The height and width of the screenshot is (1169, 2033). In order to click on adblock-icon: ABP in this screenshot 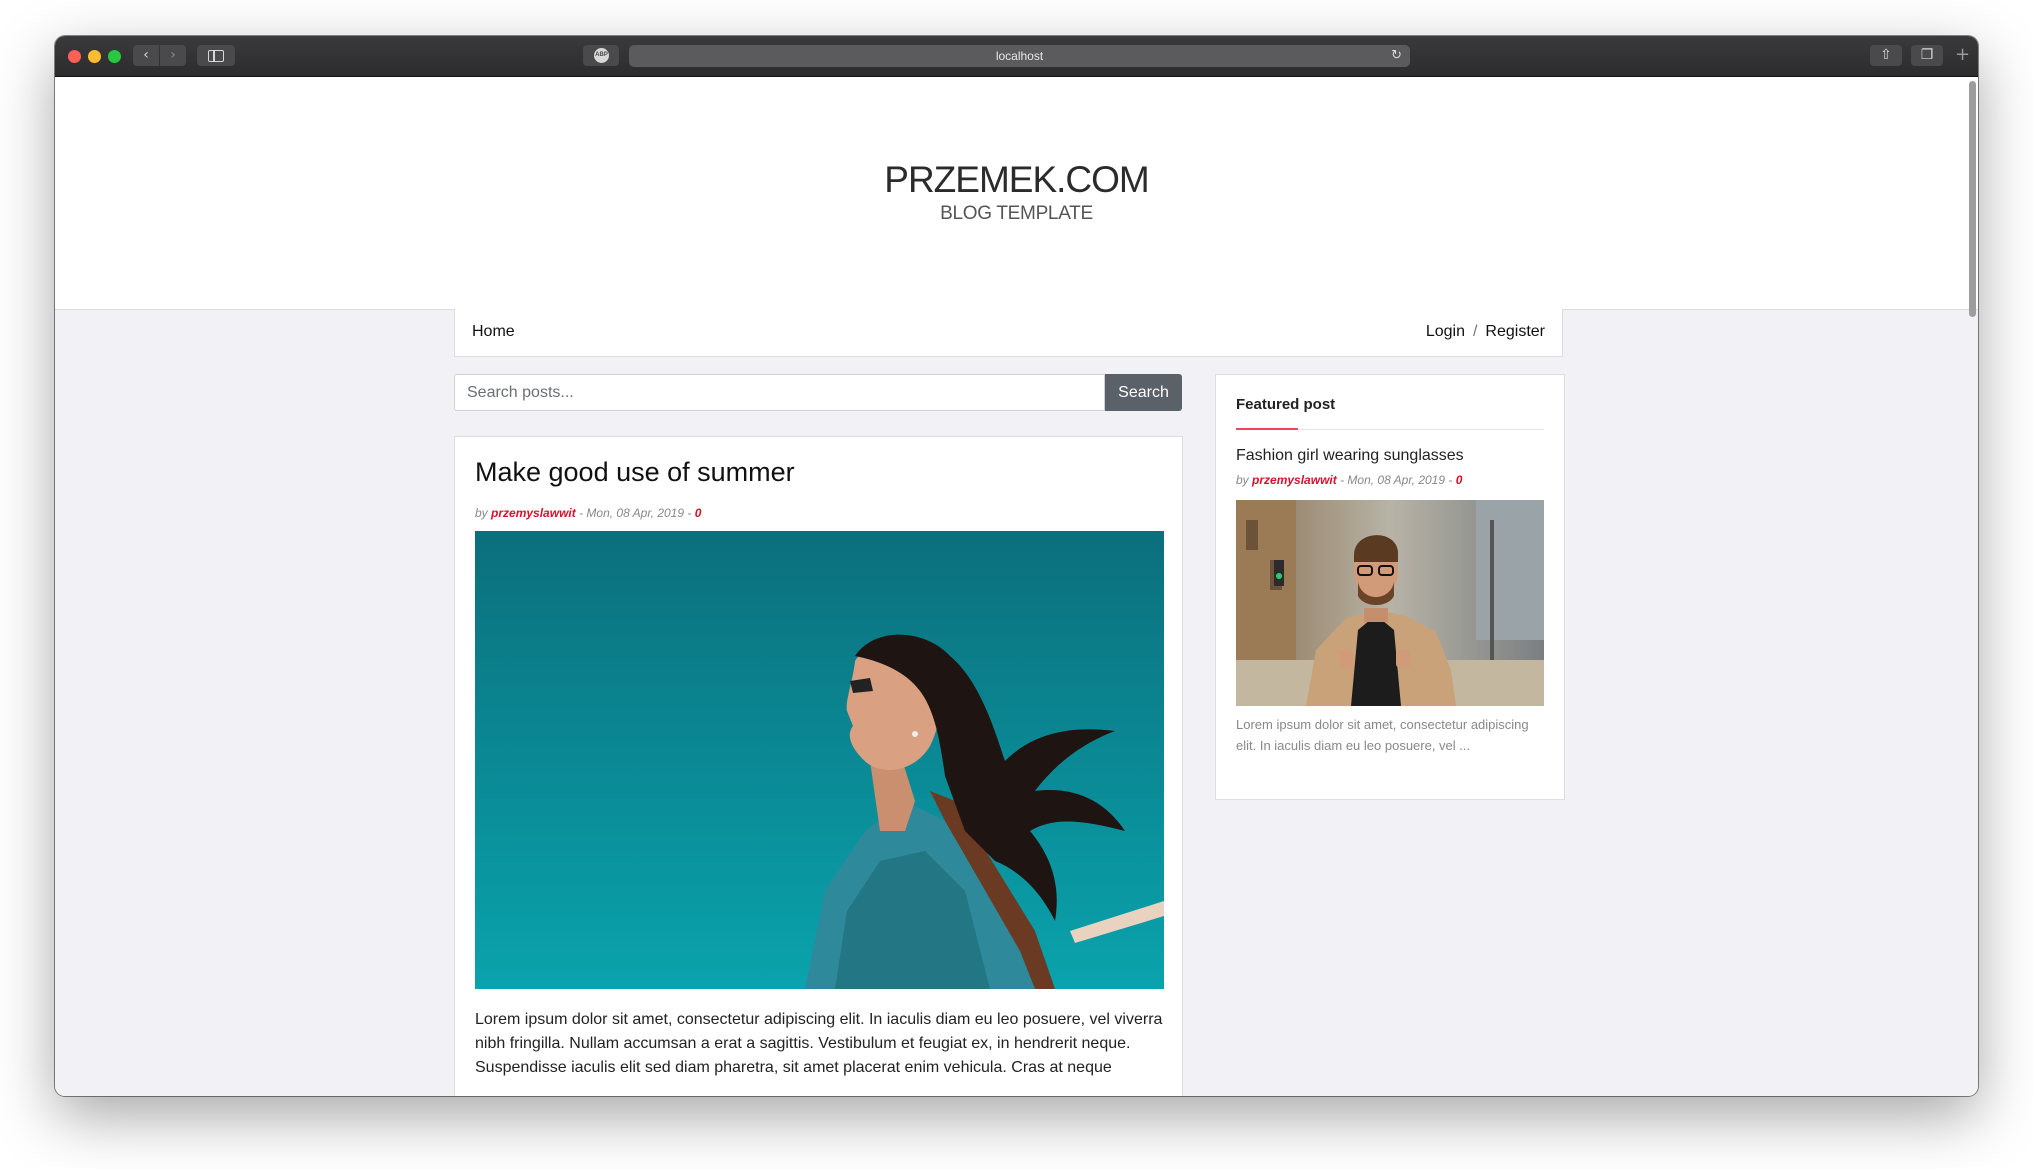, I will do `click(601, 55)`.